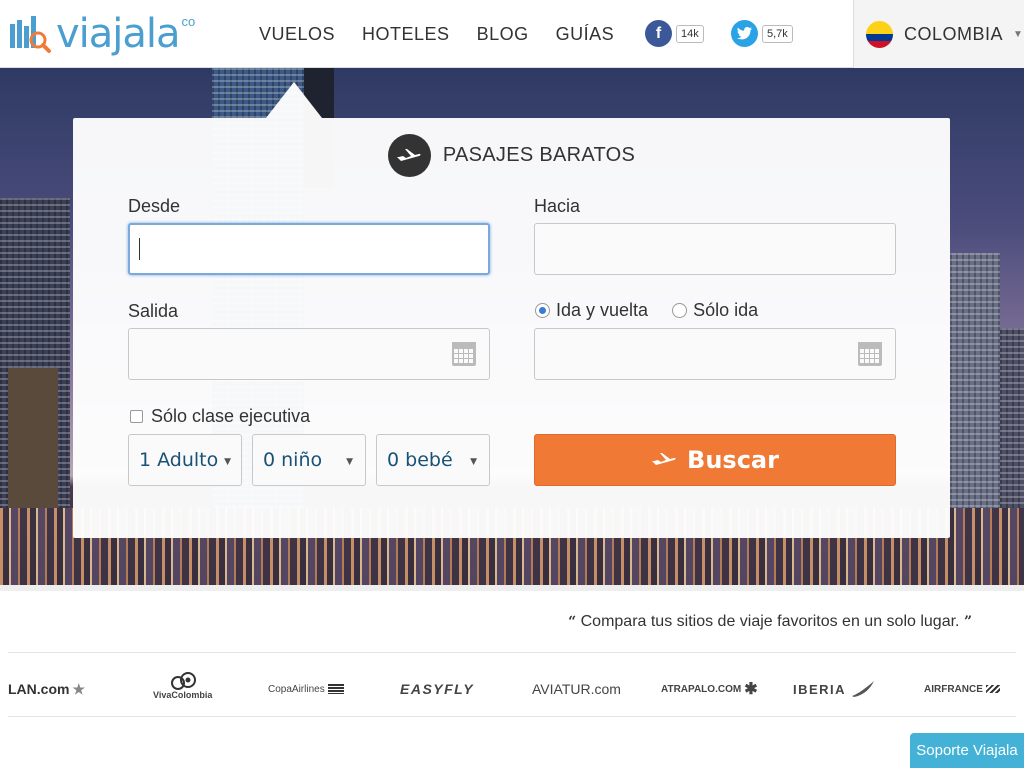 This screenshot has width=1024, height=768. I want to click on nav-blog: BLOG, so click(503, 34).